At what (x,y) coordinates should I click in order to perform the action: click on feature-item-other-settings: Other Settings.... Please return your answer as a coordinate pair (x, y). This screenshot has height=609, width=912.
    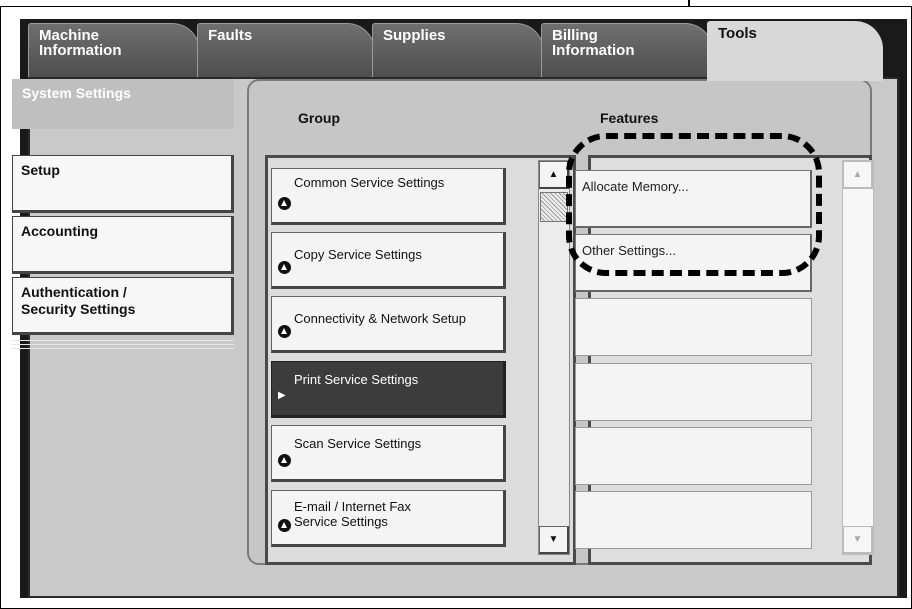
    Looking at the image, I should click on (693, 263).